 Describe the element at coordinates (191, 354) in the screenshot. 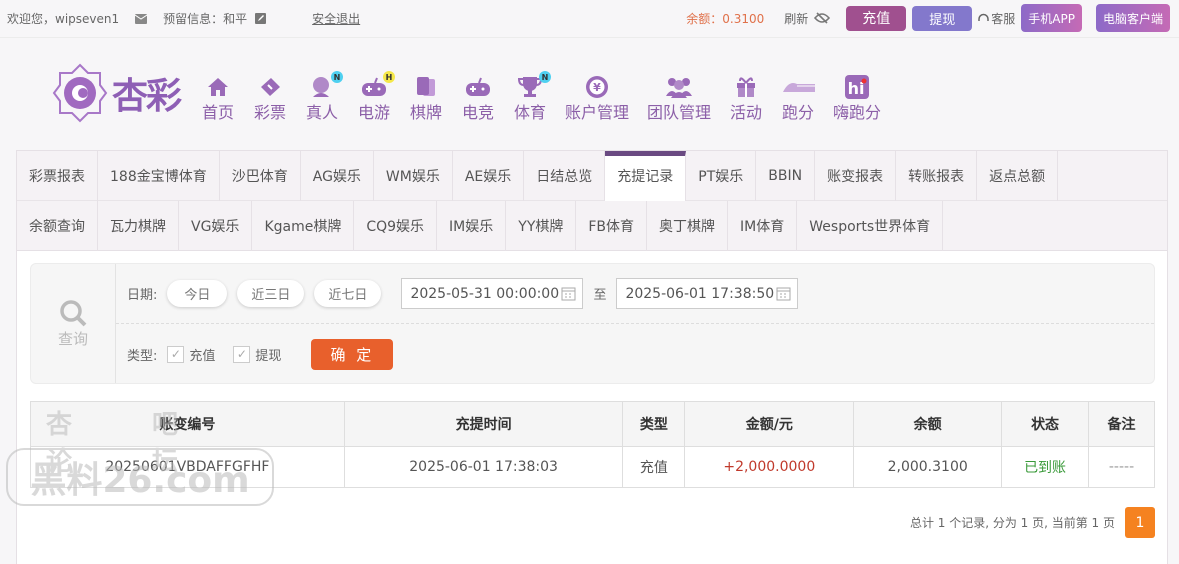

I see `deposit-checkbox: ✓ 充值` at that location.